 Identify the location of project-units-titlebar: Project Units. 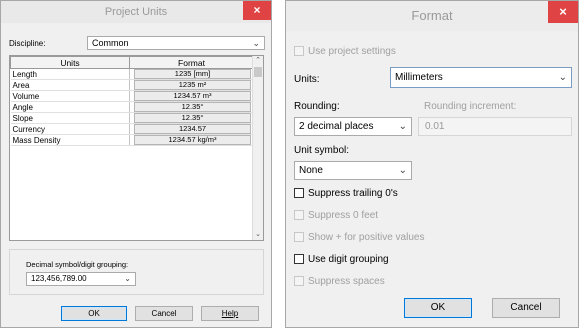
(136, 12).